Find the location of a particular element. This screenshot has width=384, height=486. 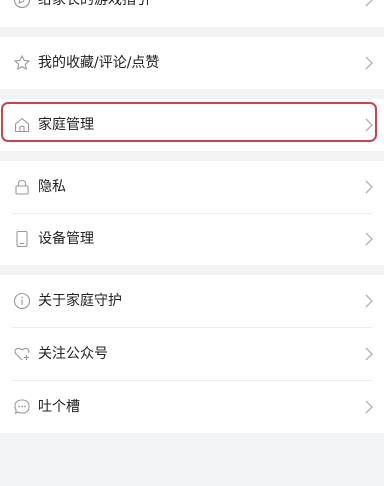

menu-item-feedback: 吐个槽 is located at coordinates (192, 407).